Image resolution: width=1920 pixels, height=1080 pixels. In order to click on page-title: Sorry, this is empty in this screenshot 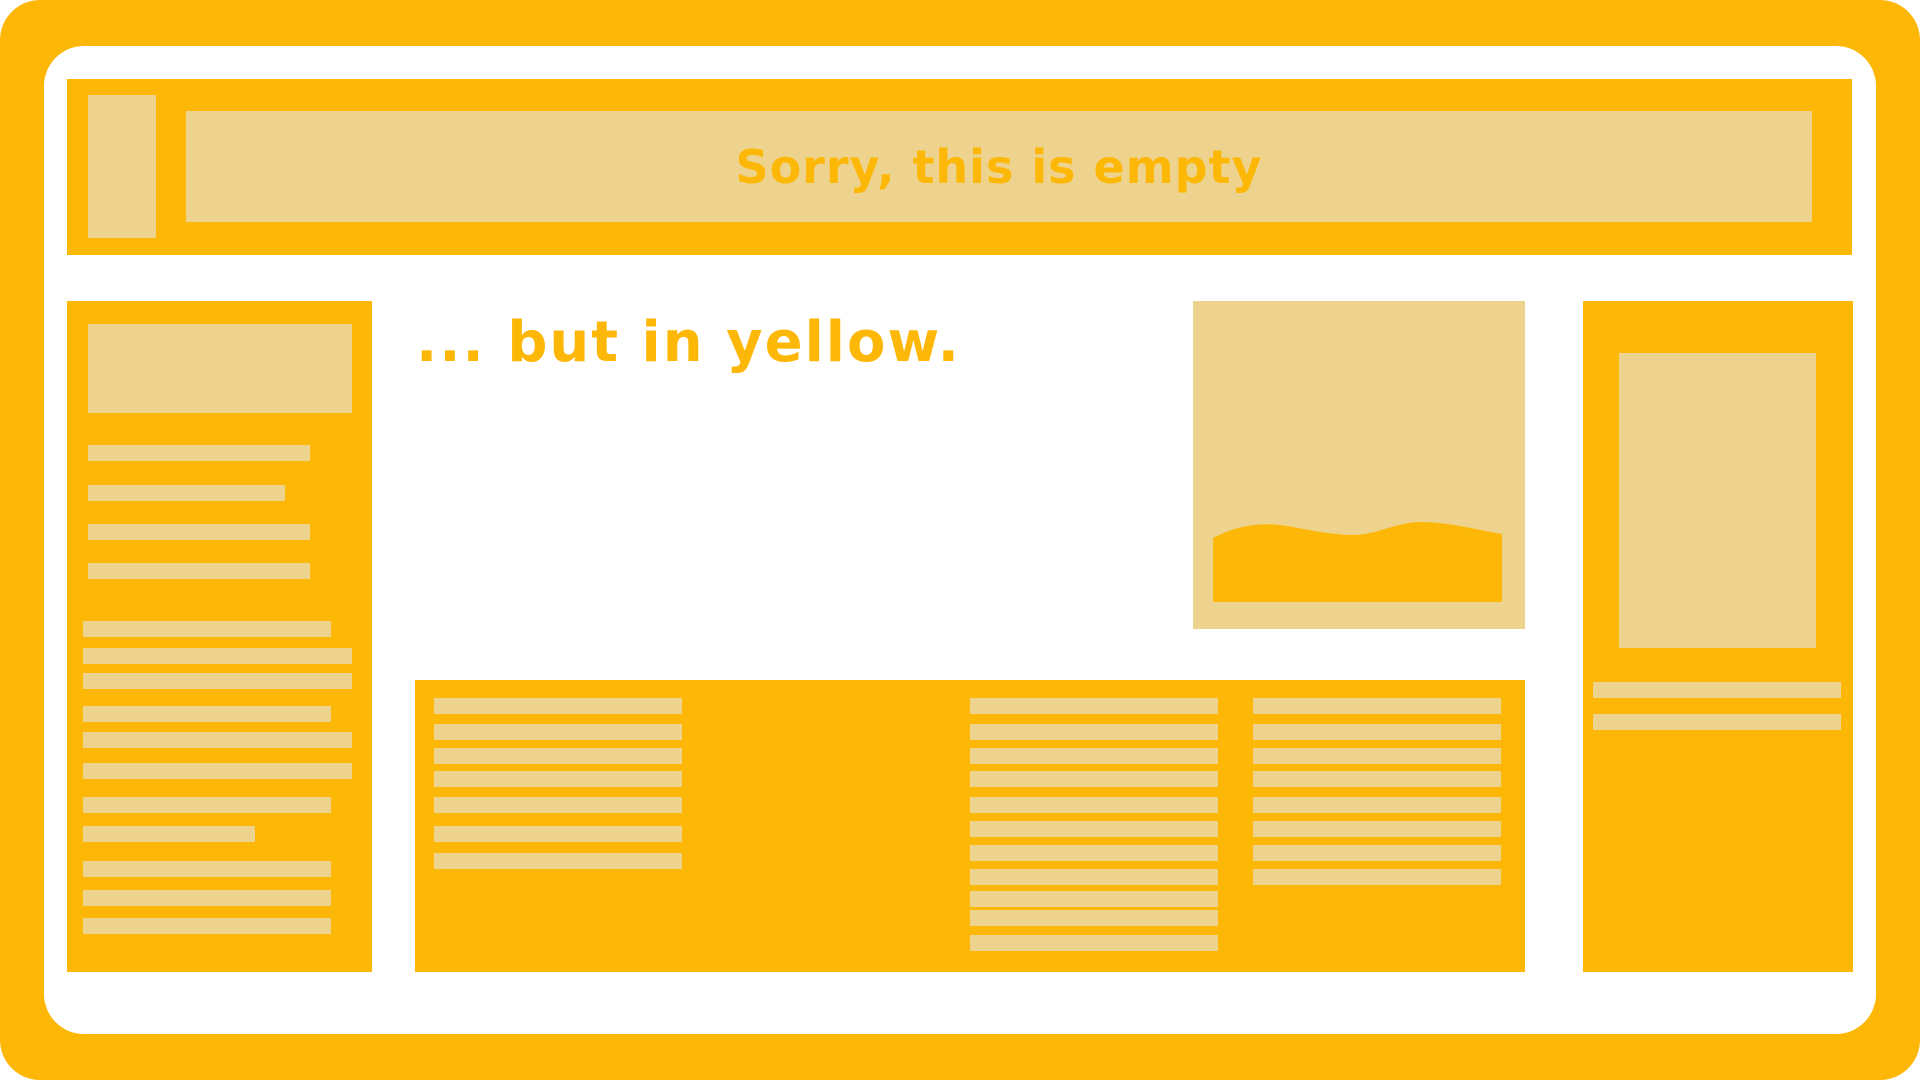, I will do `click(999, 166)`.